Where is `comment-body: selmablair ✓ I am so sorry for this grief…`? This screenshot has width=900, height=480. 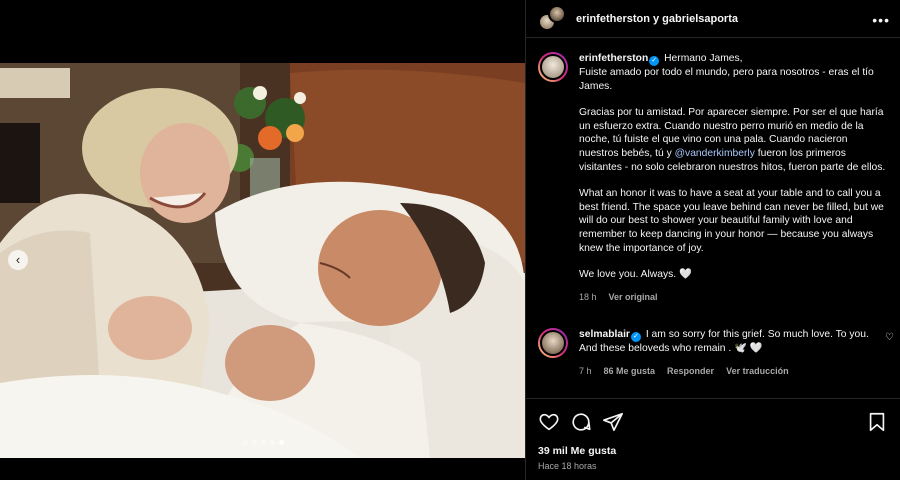
comment-body: selmablair ✓ I am so sorry for this grief… is located at coordinates (733, 353).